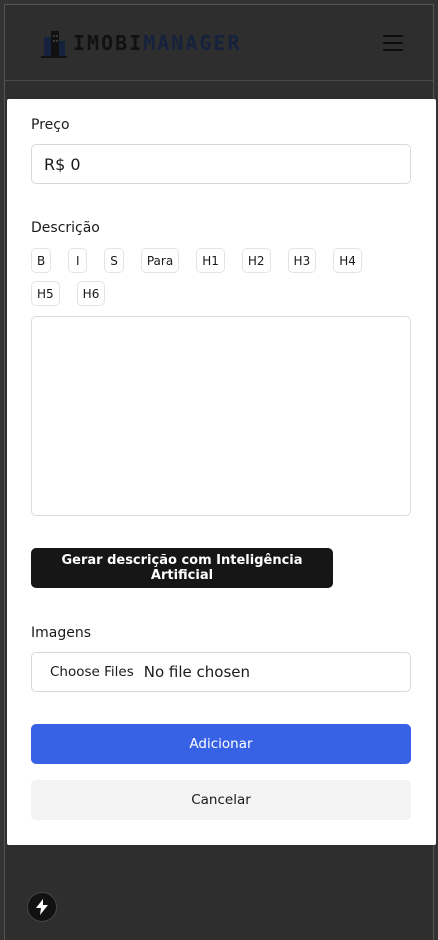  Describe the element at coordinates (91, 293) in the screenshot. I see `h6-button: H6` at that location.